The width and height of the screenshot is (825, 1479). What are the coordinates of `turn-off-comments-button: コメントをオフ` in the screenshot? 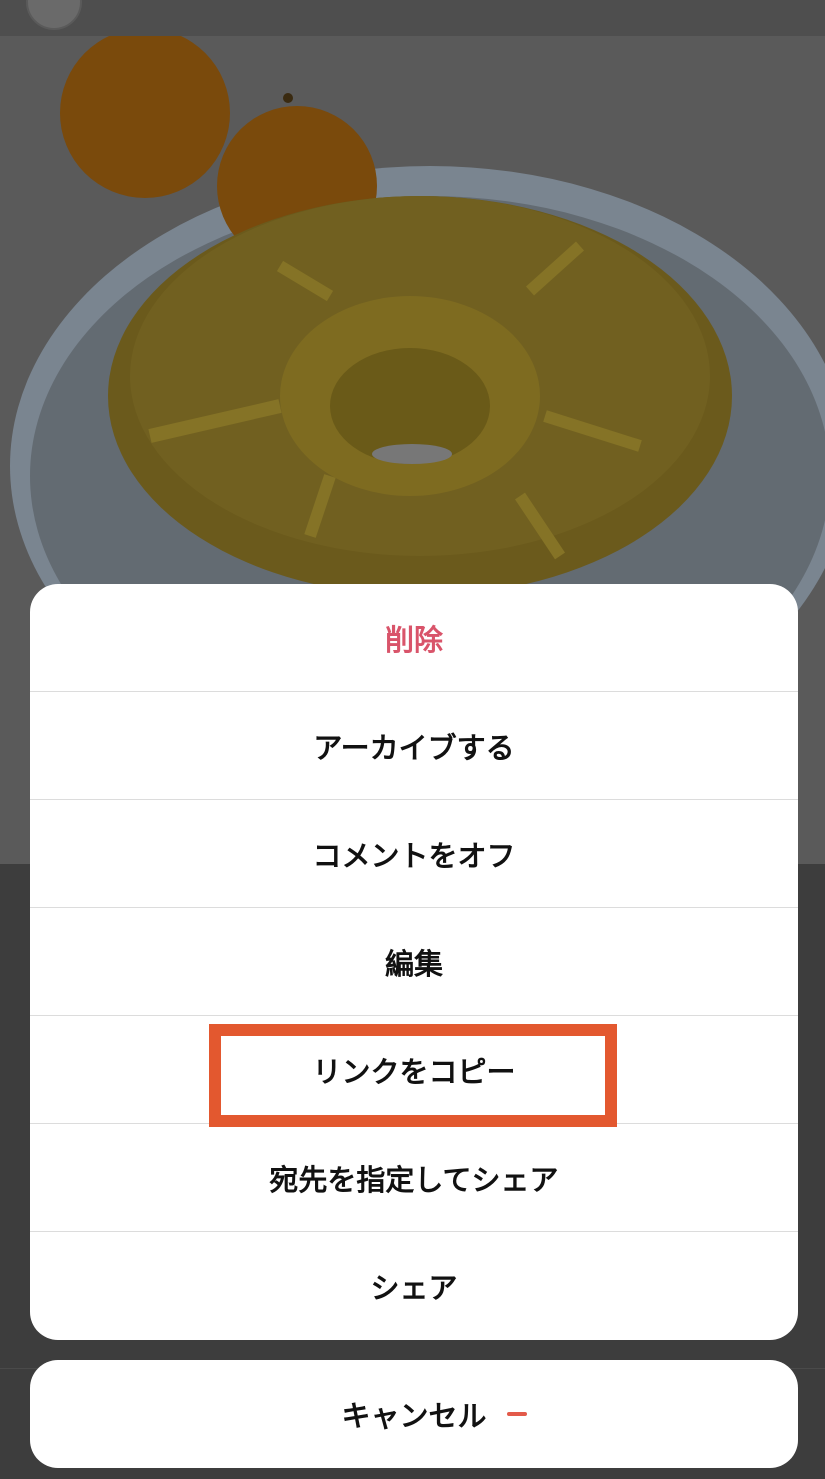 It's located at (414, 854).